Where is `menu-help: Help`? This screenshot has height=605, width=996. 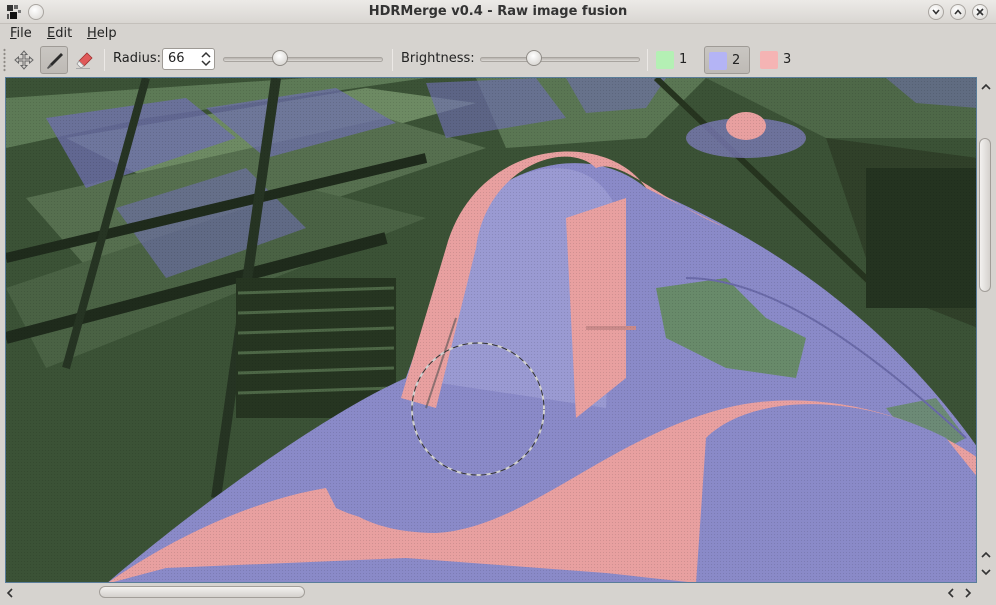 menu-help: Help is located at coordinates (102, 33).